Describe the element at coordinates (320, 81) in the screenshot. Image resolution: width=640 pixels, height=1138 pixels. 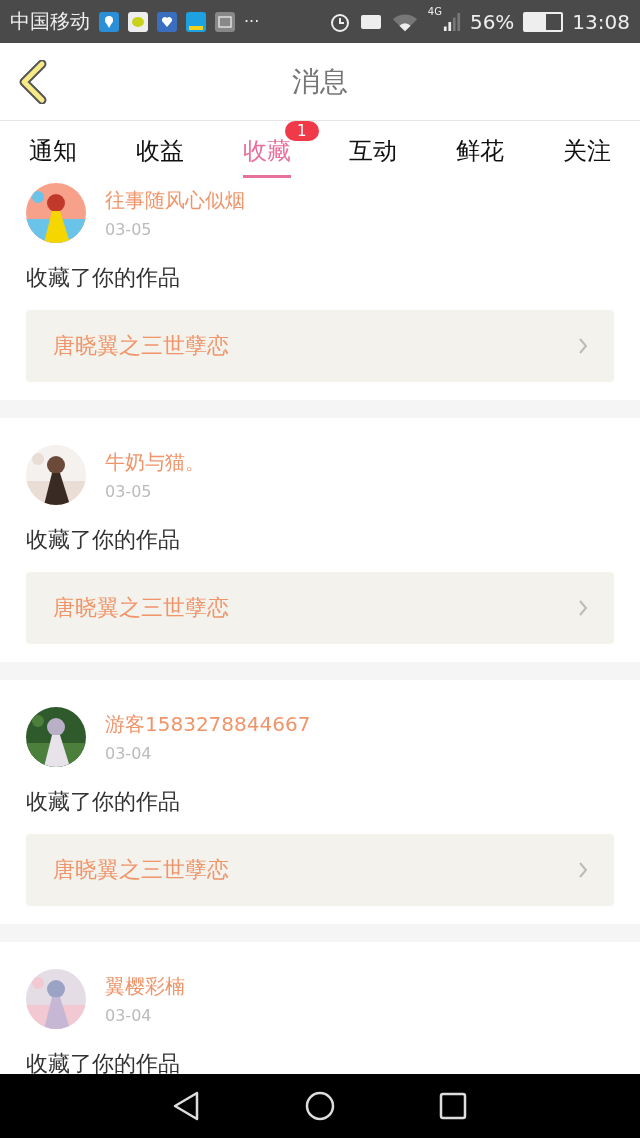
I see `page-title: 消息` at that location.